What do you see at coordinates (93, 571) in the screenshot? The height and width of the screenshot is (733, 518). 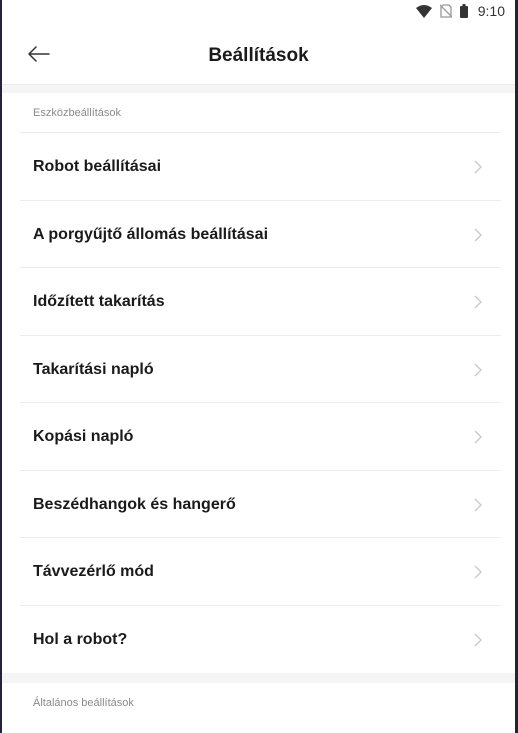 I see `menu-item-label: Távvezérlő mód` at bounding box center [93, 571].